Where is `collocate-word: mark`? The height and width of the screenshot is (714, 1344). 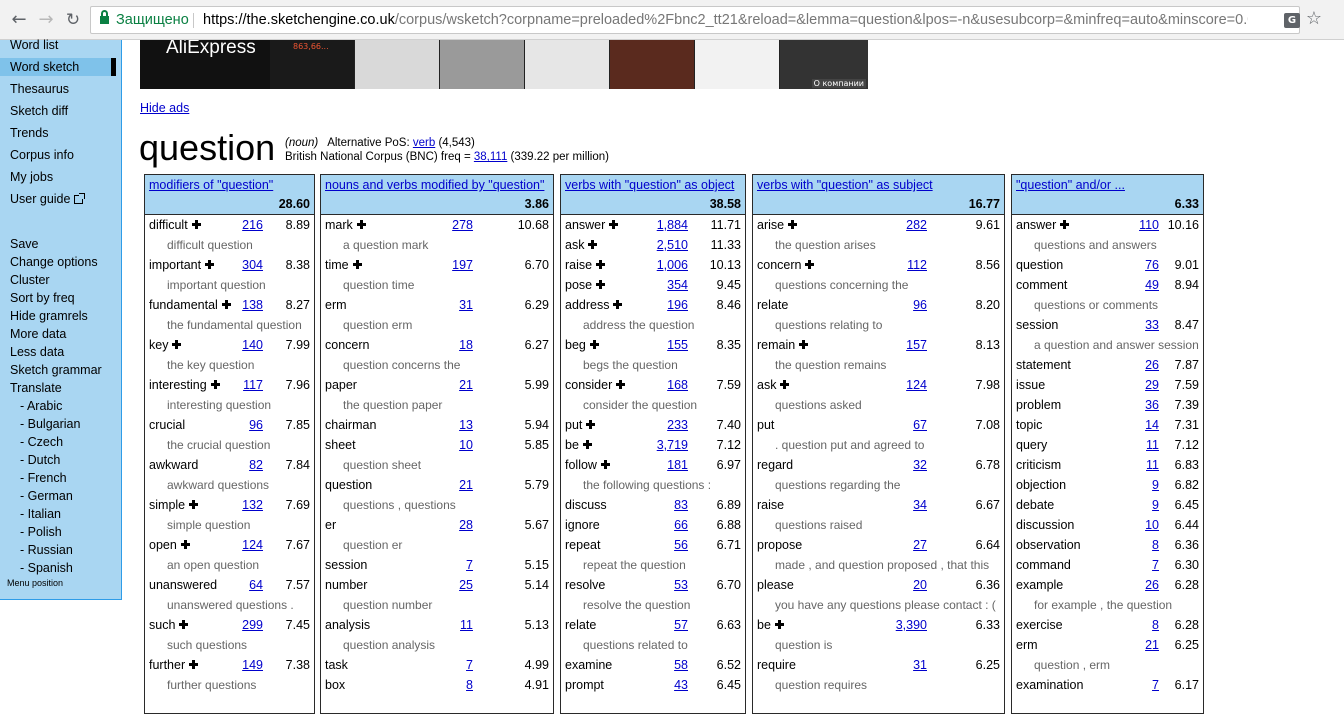
collocate-word: mark is located at coordinates (345, 225).